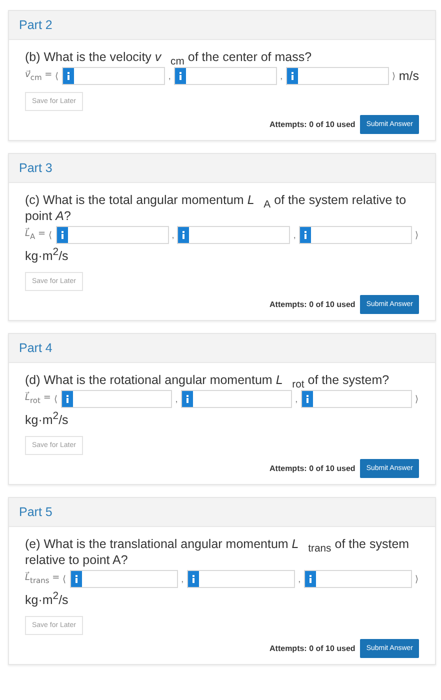 The width and height of the screenshot is (441, 700). Describe the element at coordinates (408, 76) in the screenshot. I see `unit-label: m/s` at that location.